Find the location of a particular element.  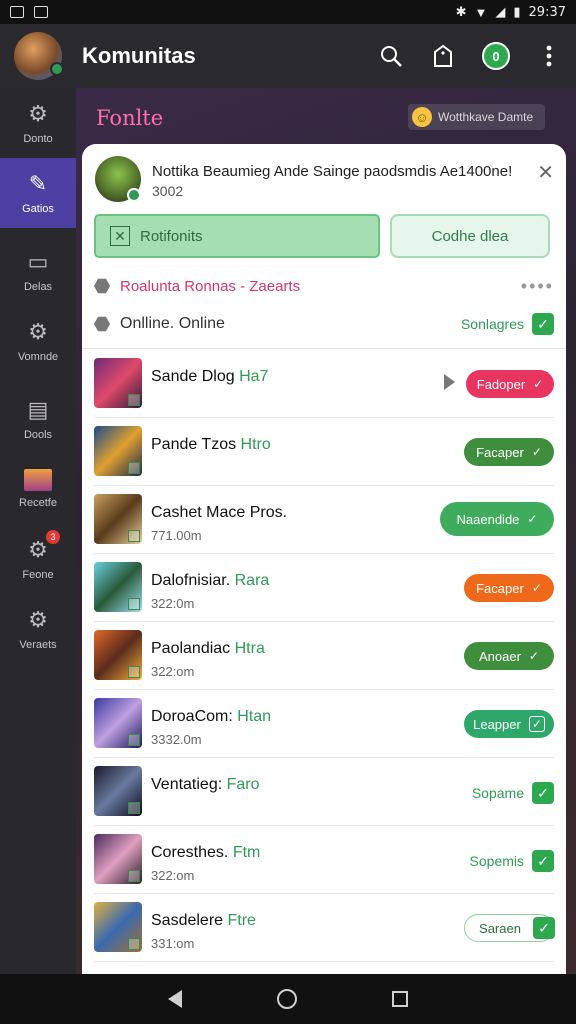

item-name: Cashet Mace Pros. is located at coordinates (219, 512).